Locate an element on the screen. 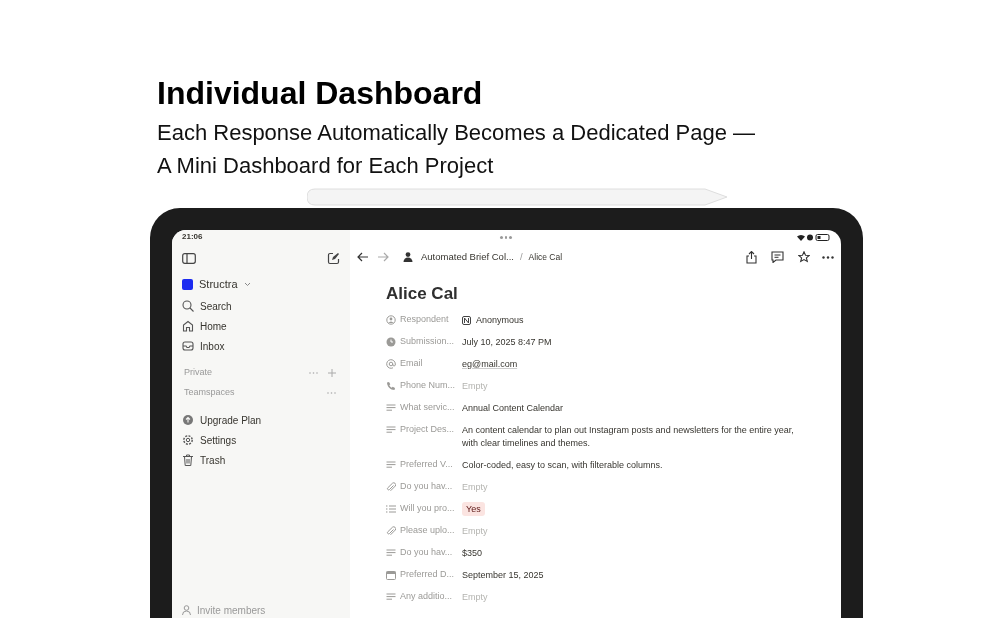 This screenshot has width=1005, height=628. back-arrow-icon is located at coordinates (363, 257).